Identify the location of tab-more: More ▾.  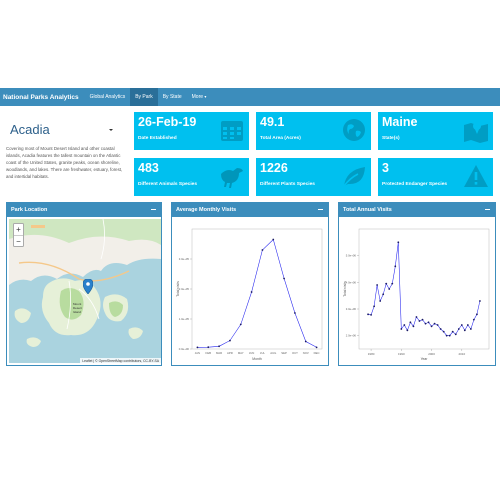
(199, 97).